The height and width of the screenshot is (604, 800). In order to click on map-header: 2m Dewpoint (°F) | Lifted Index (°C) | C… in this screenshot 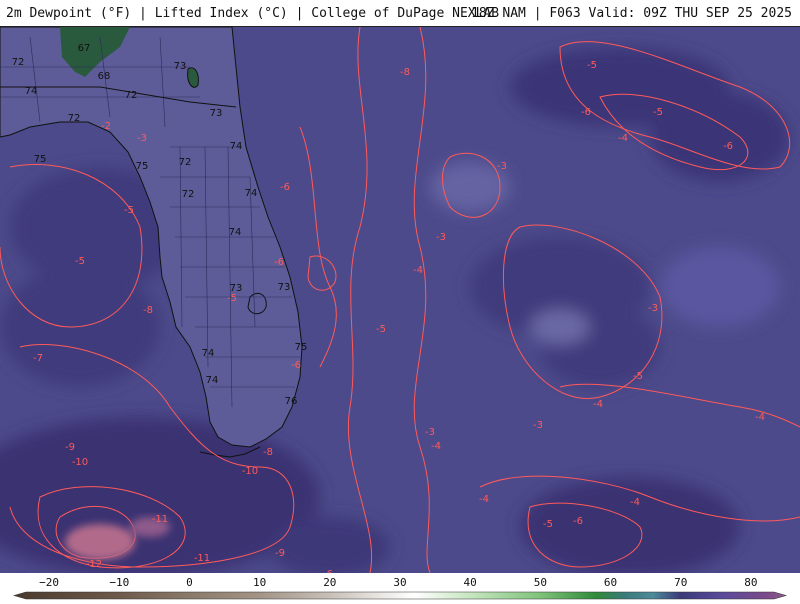, I will do `click(400, 13)`.